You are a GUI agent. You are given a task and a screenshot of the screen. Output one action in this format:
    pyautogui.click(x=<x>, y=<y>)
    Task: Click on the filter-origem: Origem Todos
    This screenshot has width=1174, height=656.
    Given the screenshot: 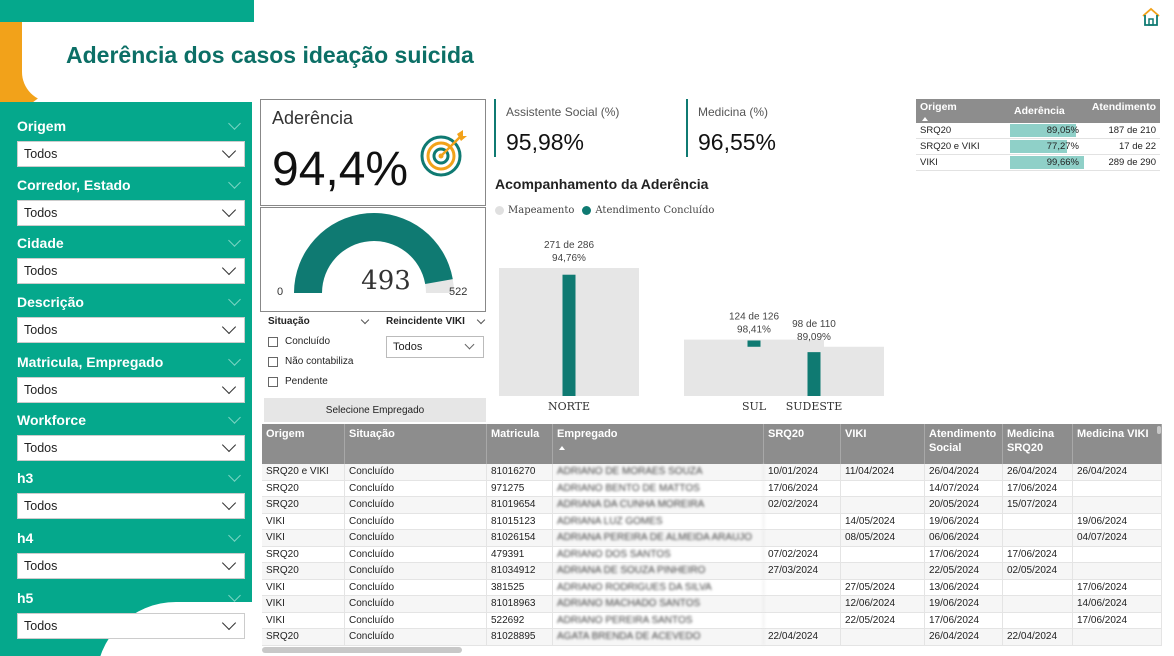 What is the action you would take?
    pyautogui.click(x=131, y=141)
    